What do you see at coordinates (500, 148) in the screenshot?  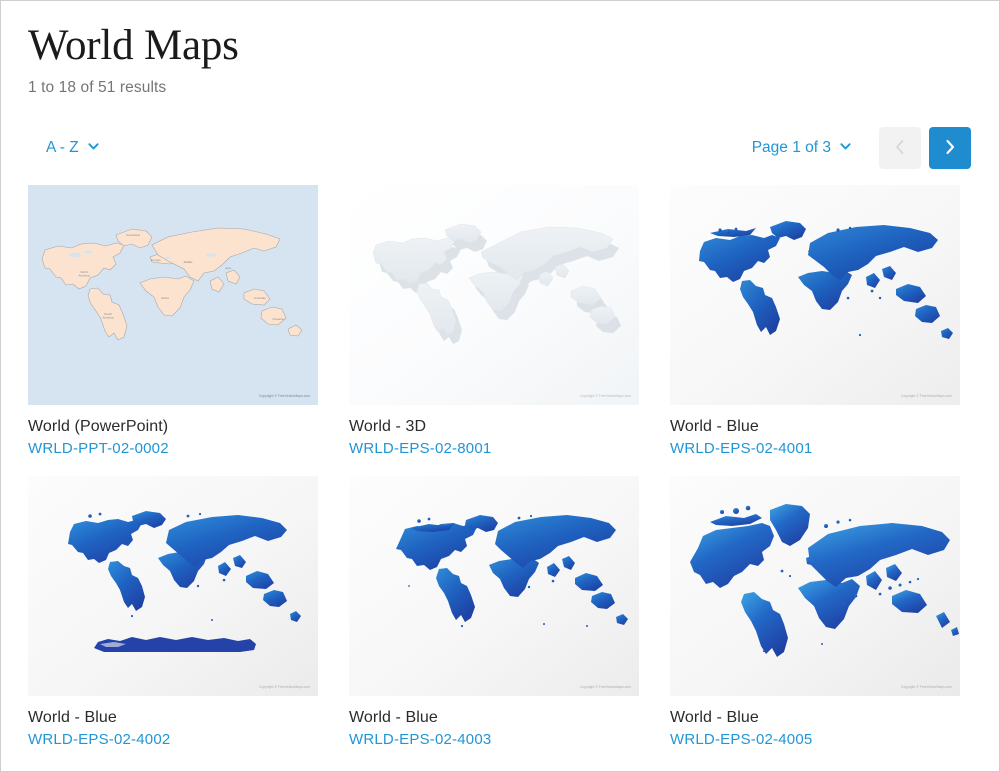 I see `control-bar: A - Z Page 1 of 3` at bounding box center [500, 148].